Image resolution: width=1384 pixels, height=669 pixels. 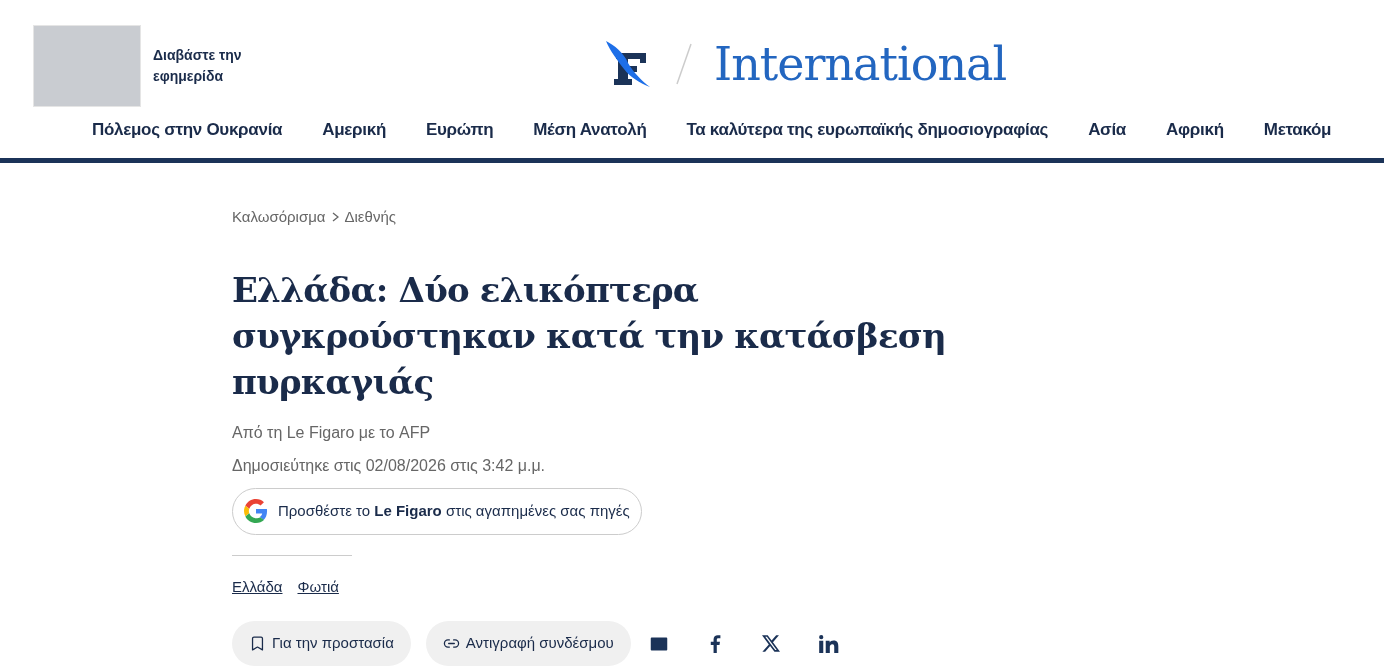 What do you see at coordinates (335, 217) in the screenshot?
I see `chevron-right-icon` at bounding box center [335, 217].